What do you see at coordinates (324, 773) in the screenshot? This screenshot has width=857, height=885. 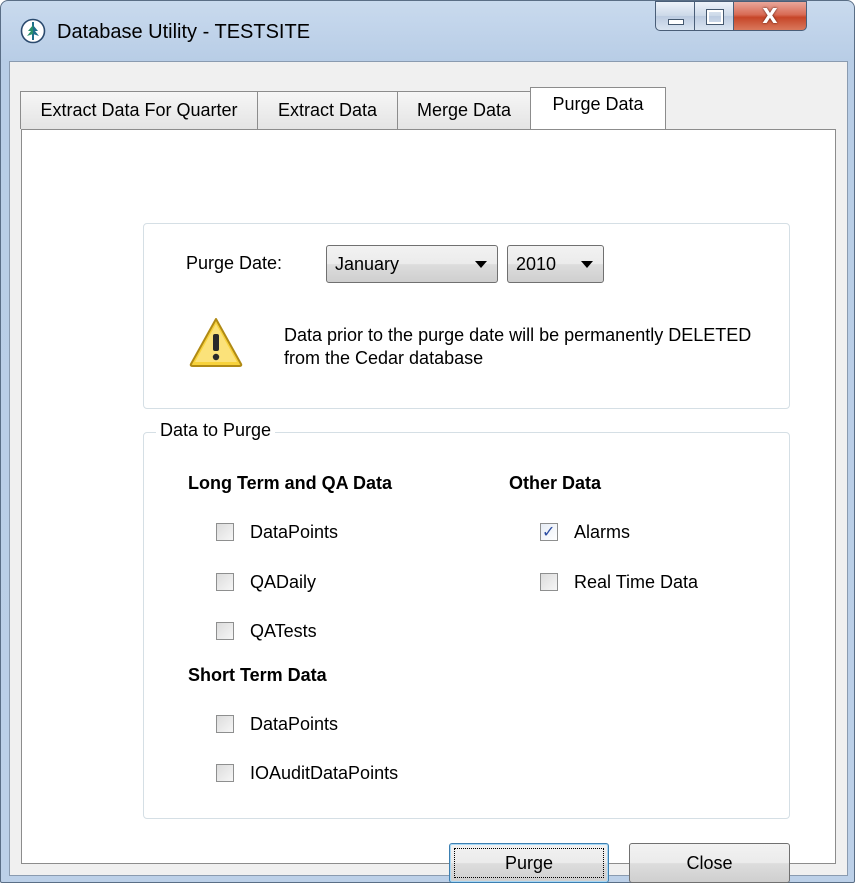 I see `checkbox-label: IOAuditDataPoints` at bounding box center [324, 773].